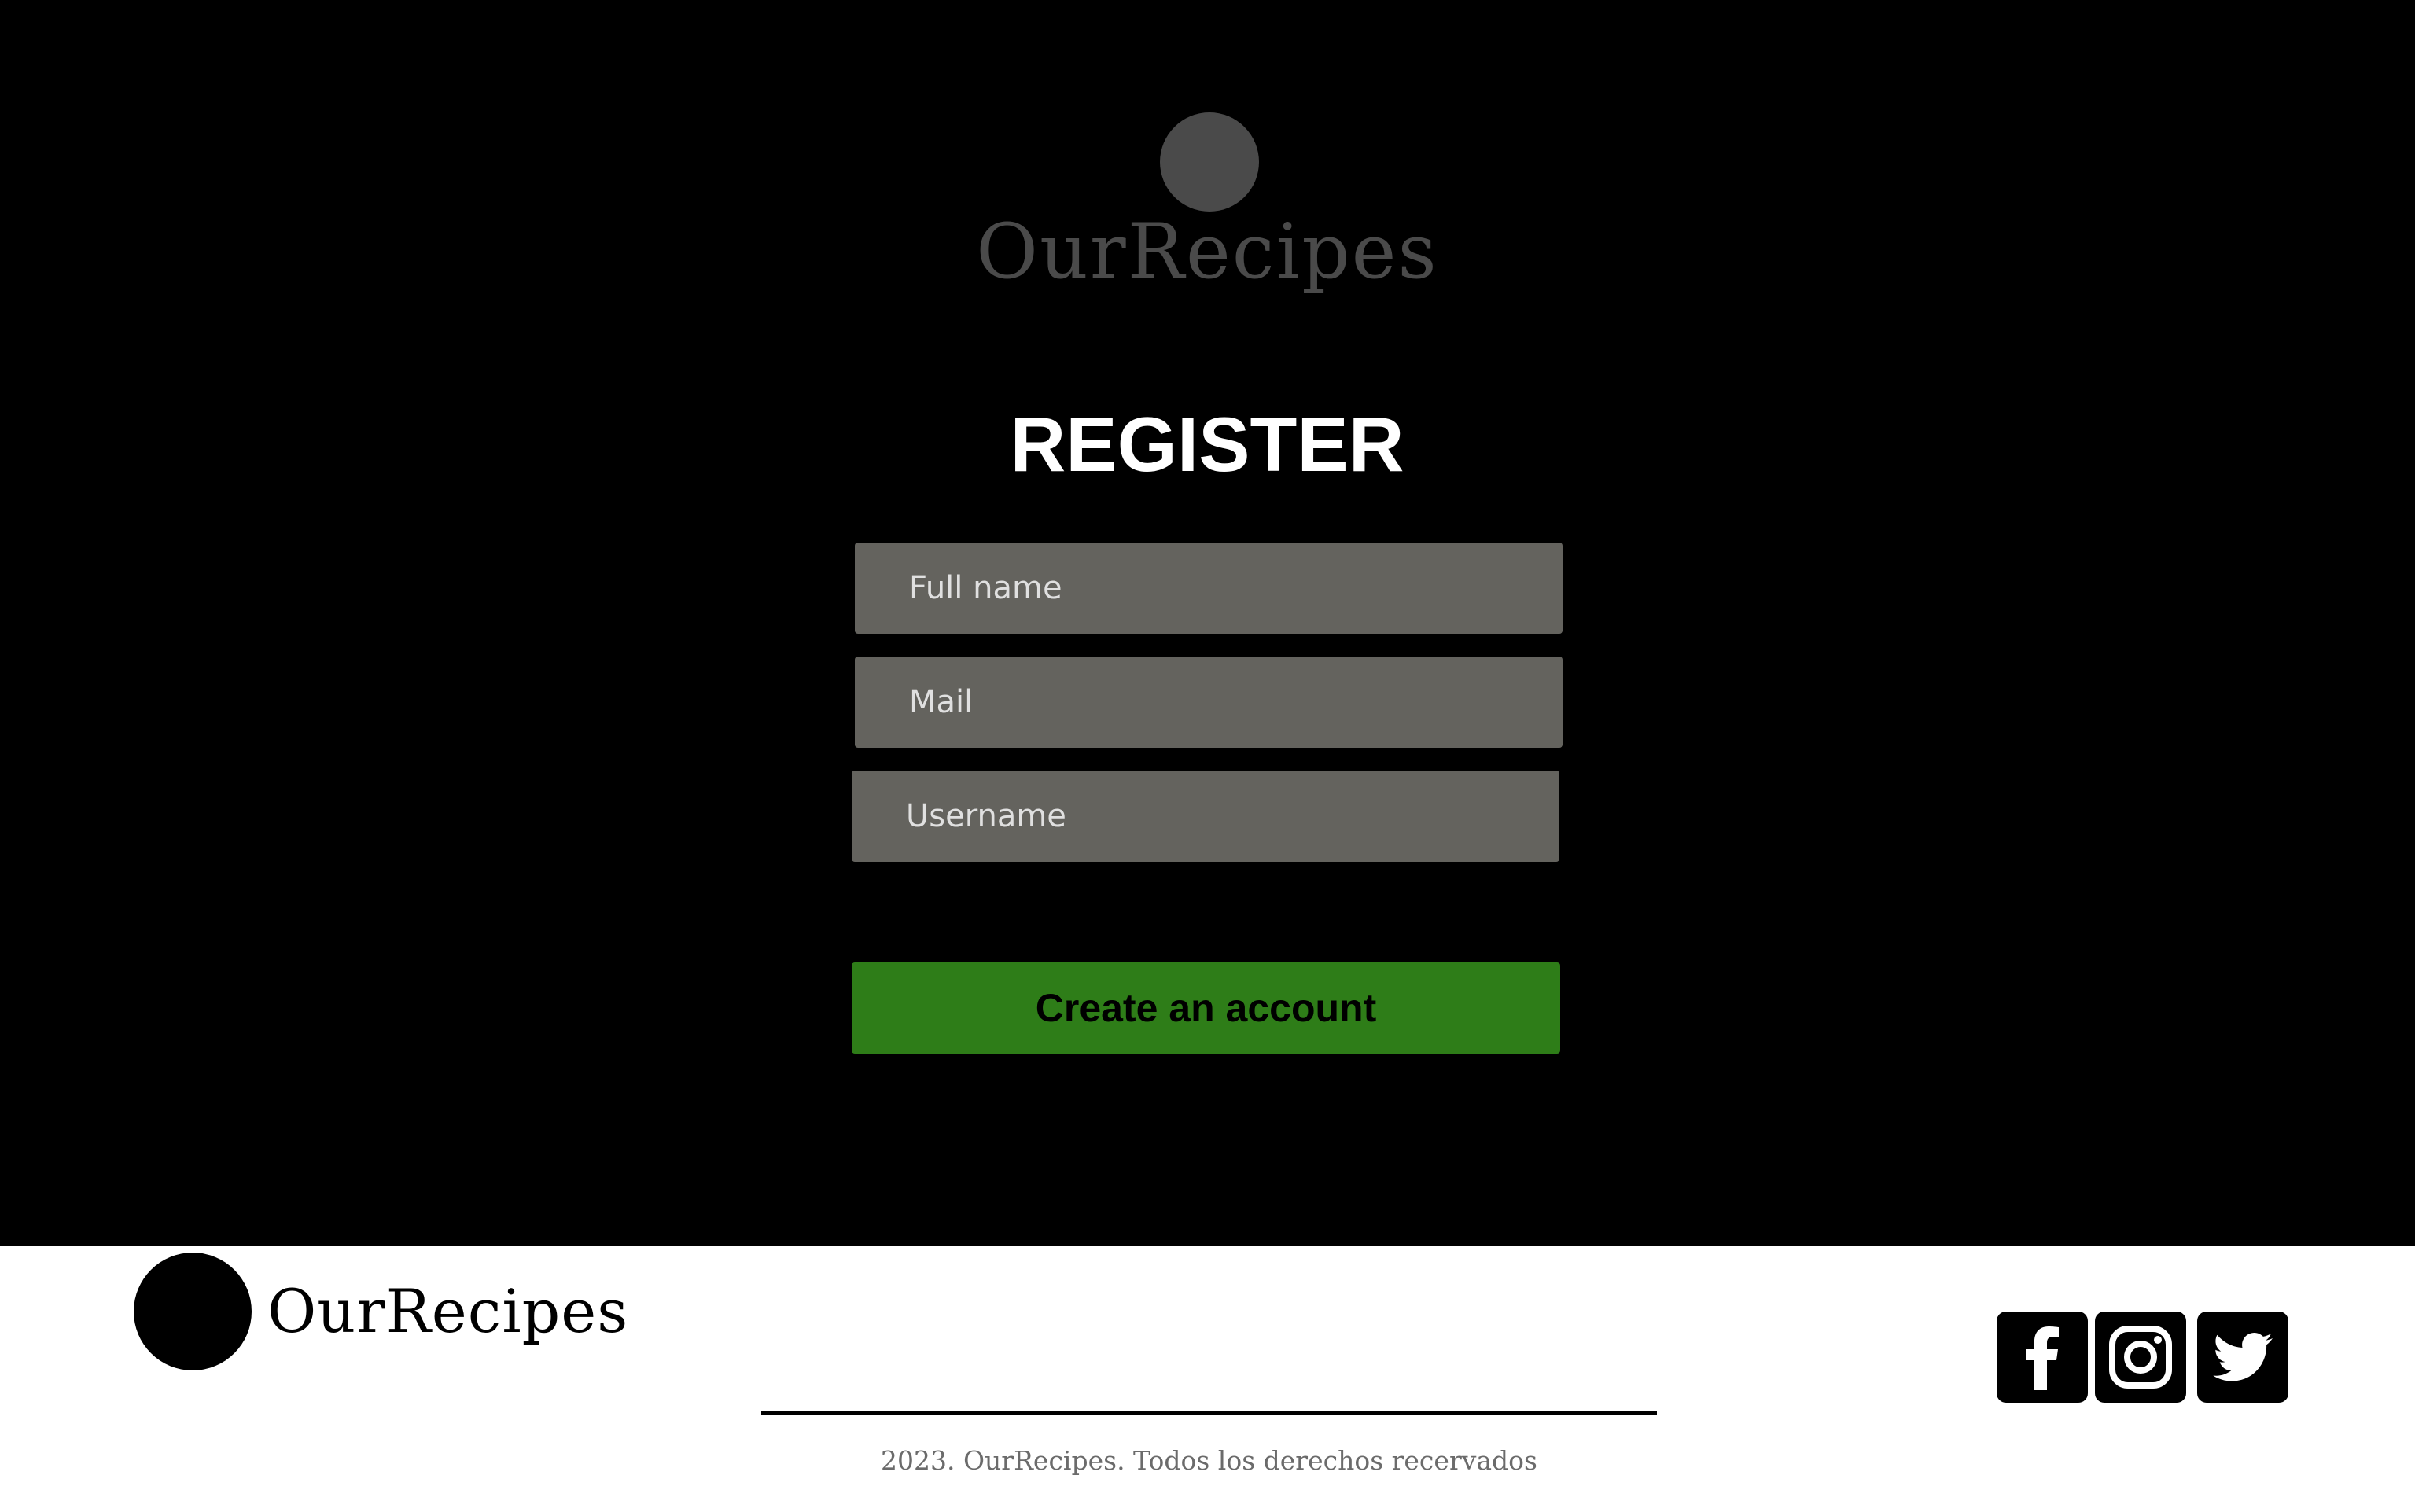  I want to click on twitter-icon, so click(2242, 1357).